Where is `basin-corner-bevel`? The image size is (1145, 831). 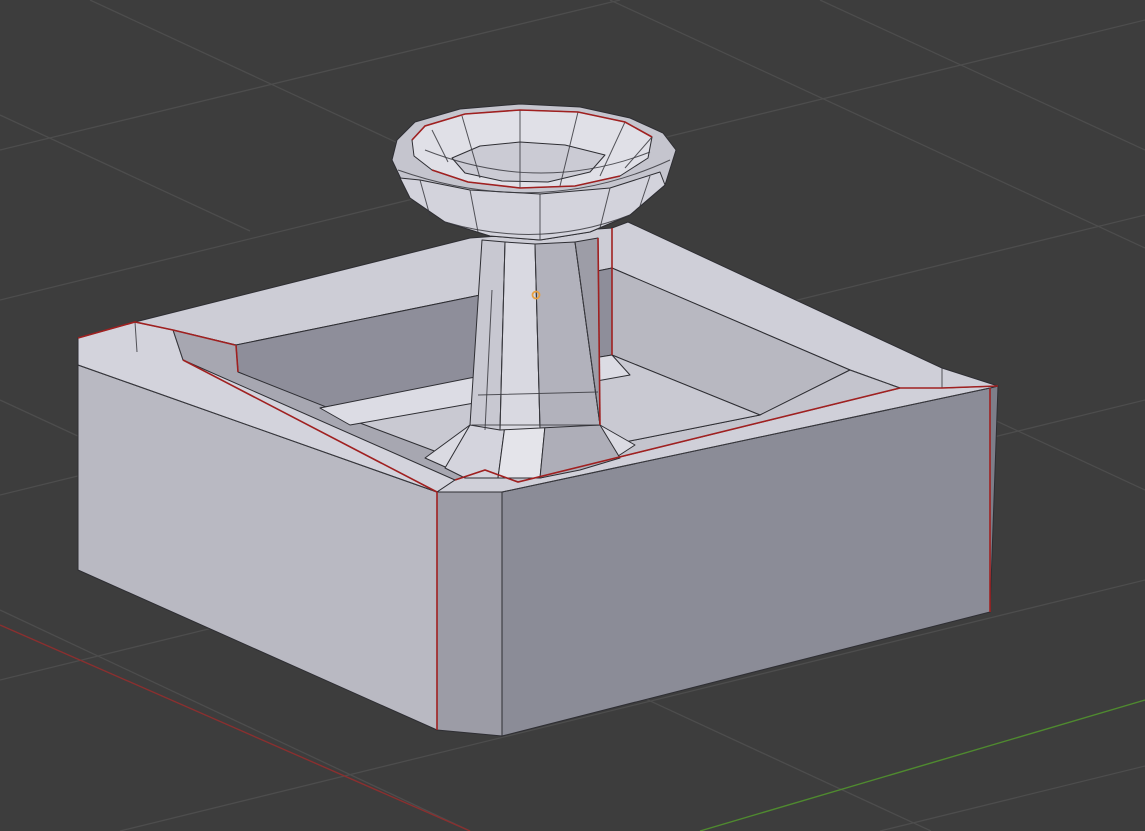
basin-corner-bevel is located at coordinates (469, 614).